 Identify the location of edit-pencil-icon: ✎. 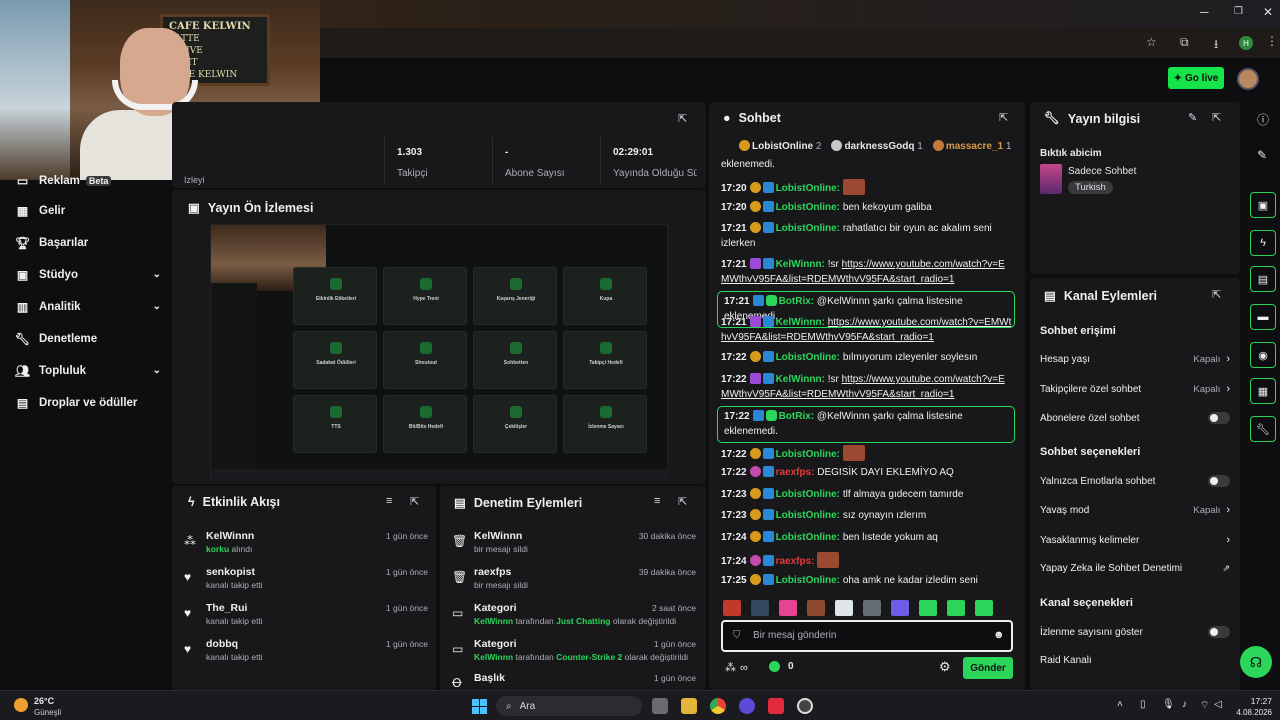
(1192, 117).